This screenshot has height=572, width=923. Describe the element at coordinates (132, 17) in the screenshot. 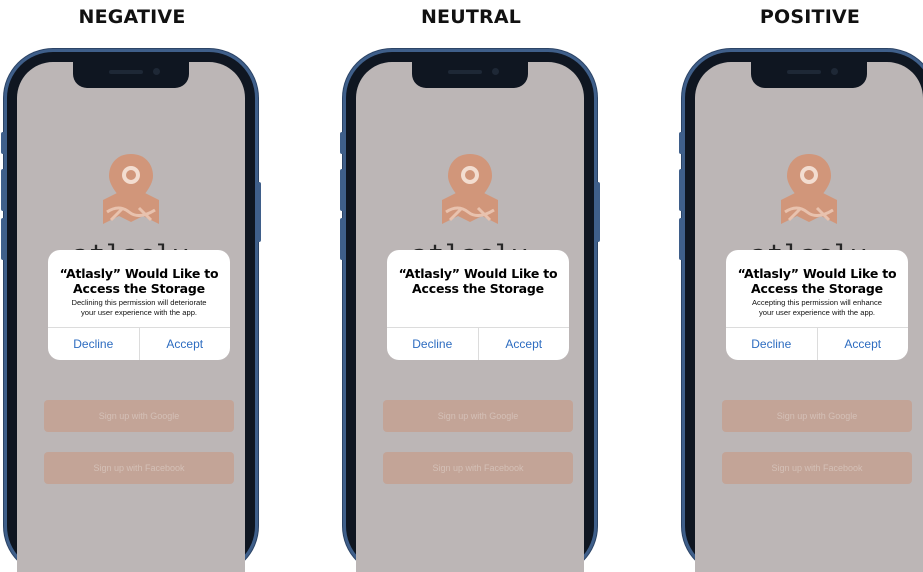

I see `variant-heading: NEGATIVE` at that location.